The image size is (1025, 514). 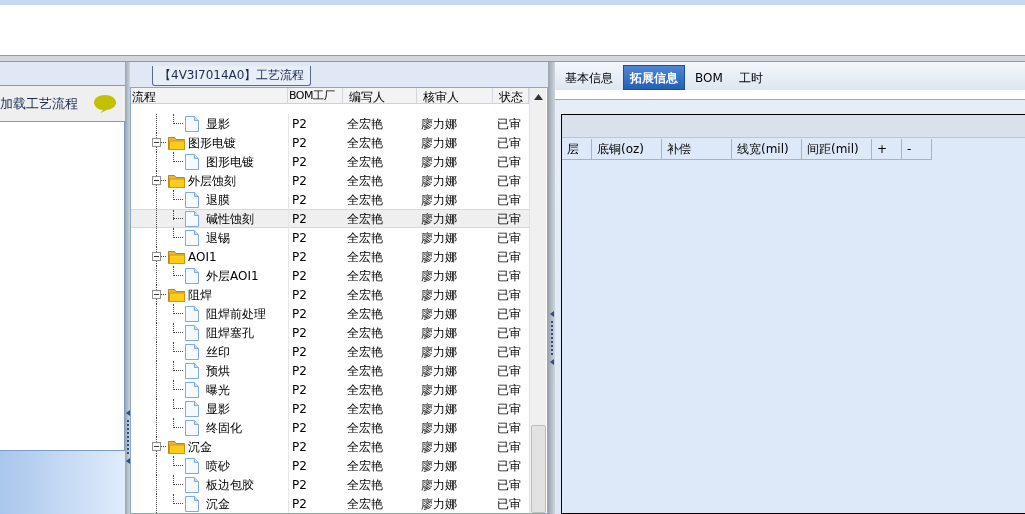 I want to click on tab: 工时, so click(x=750, y=77).